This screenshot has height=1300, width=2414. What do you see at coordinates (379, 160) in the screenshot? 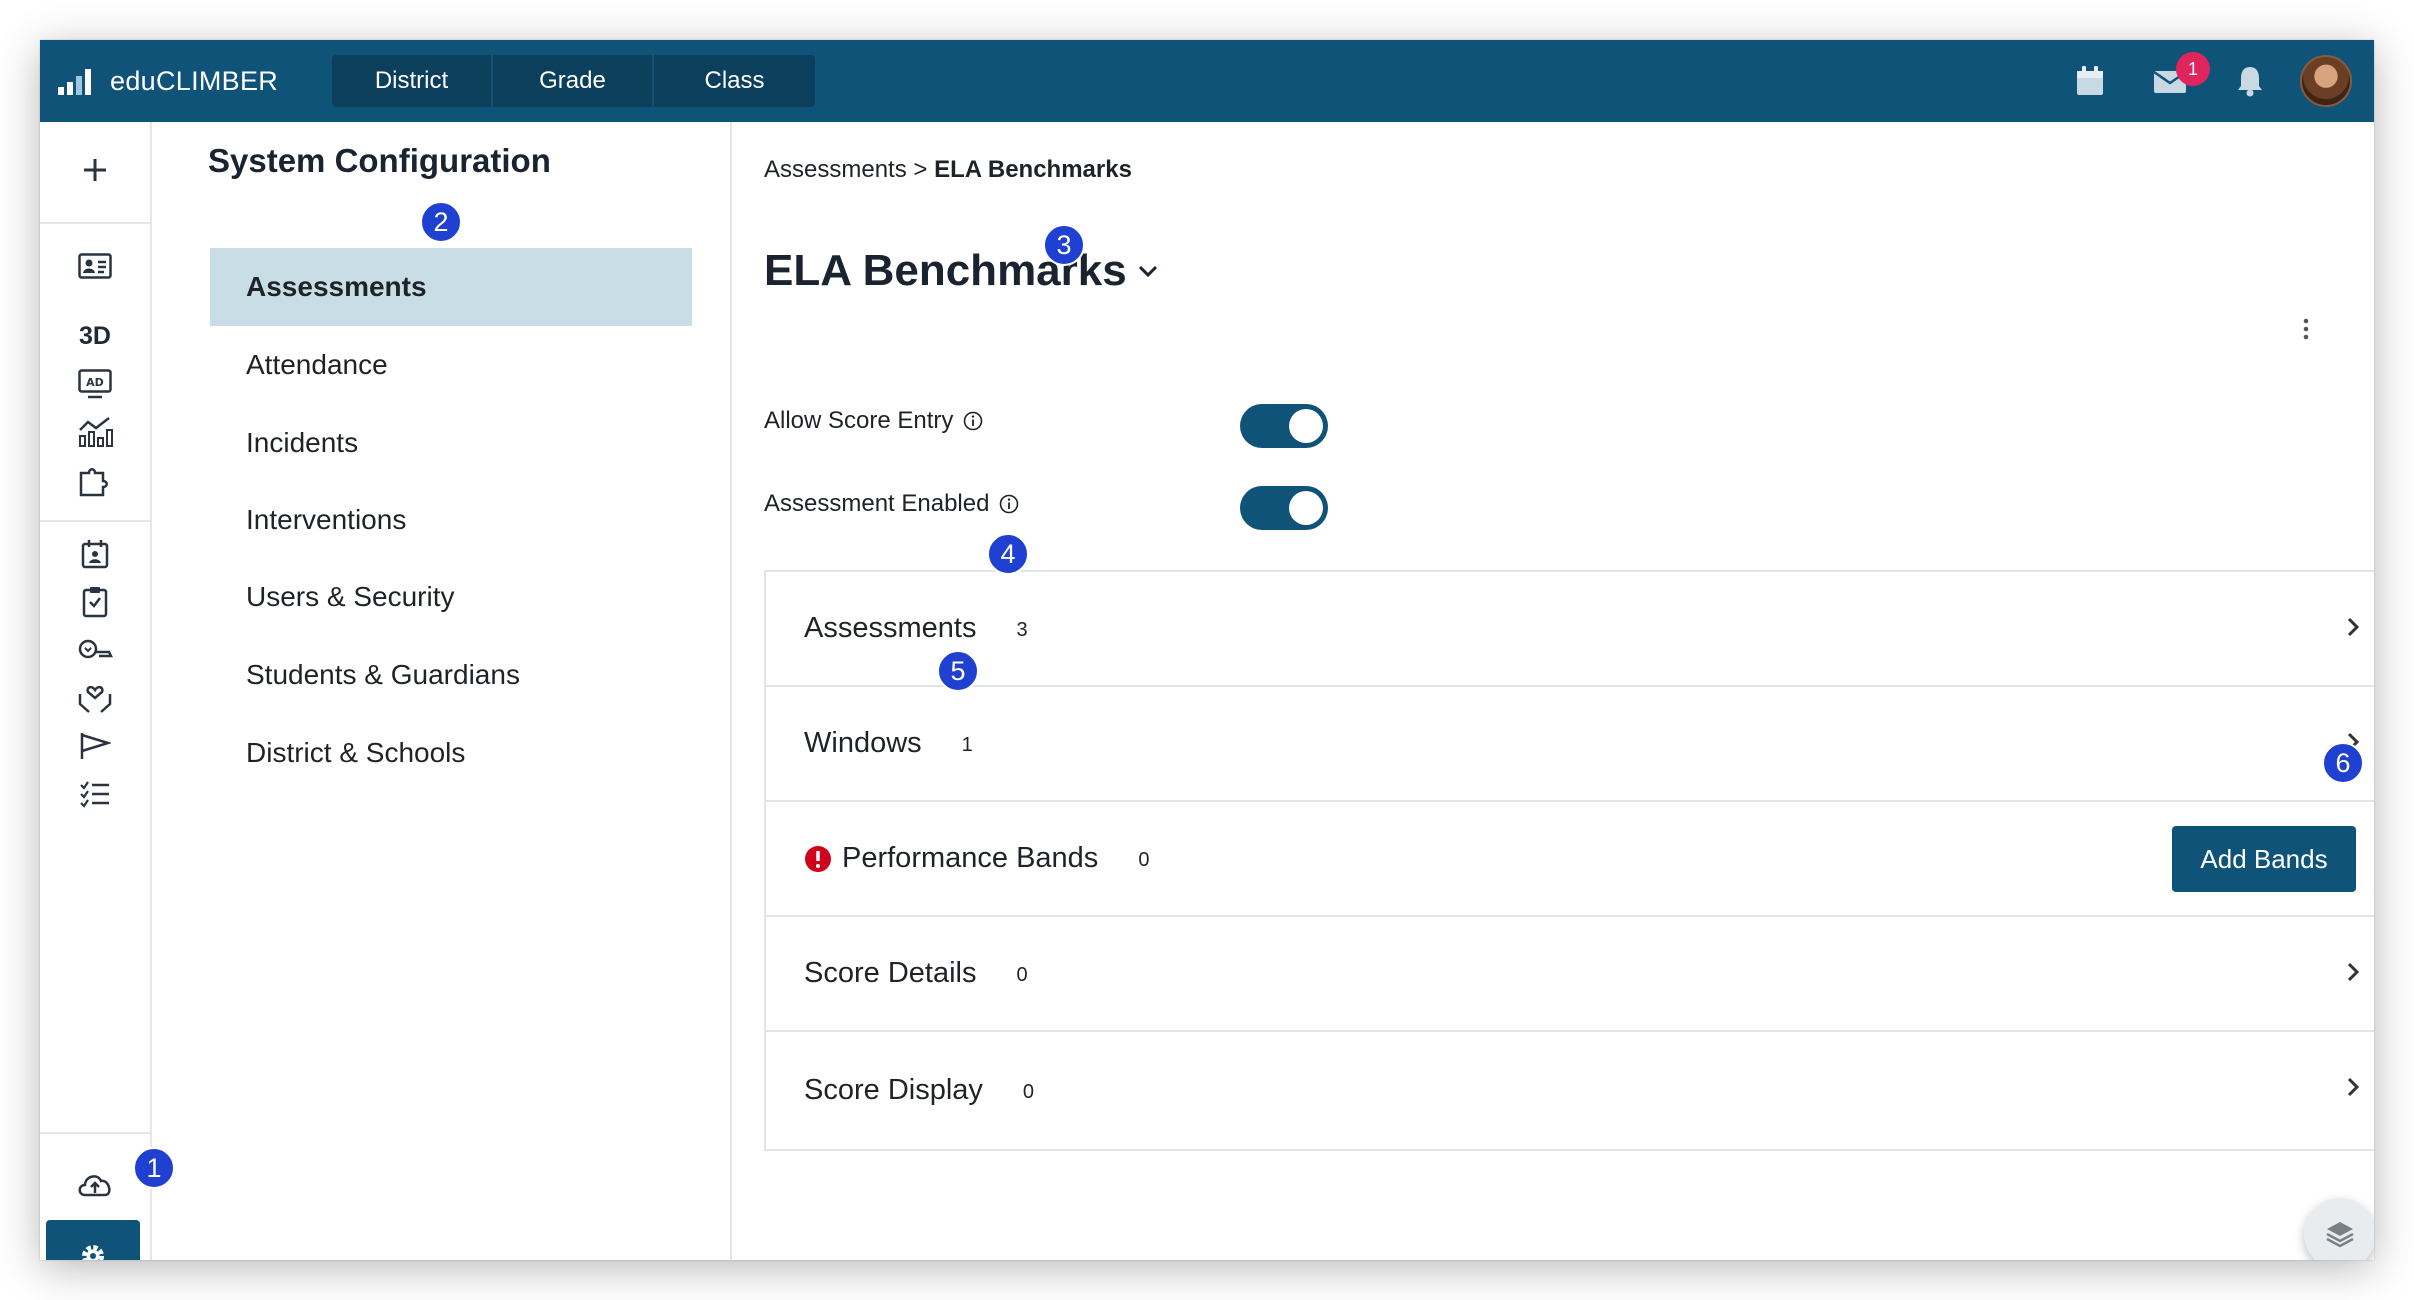
I see `config-nav-title: System Configuration` at bounding box center [379, 160].